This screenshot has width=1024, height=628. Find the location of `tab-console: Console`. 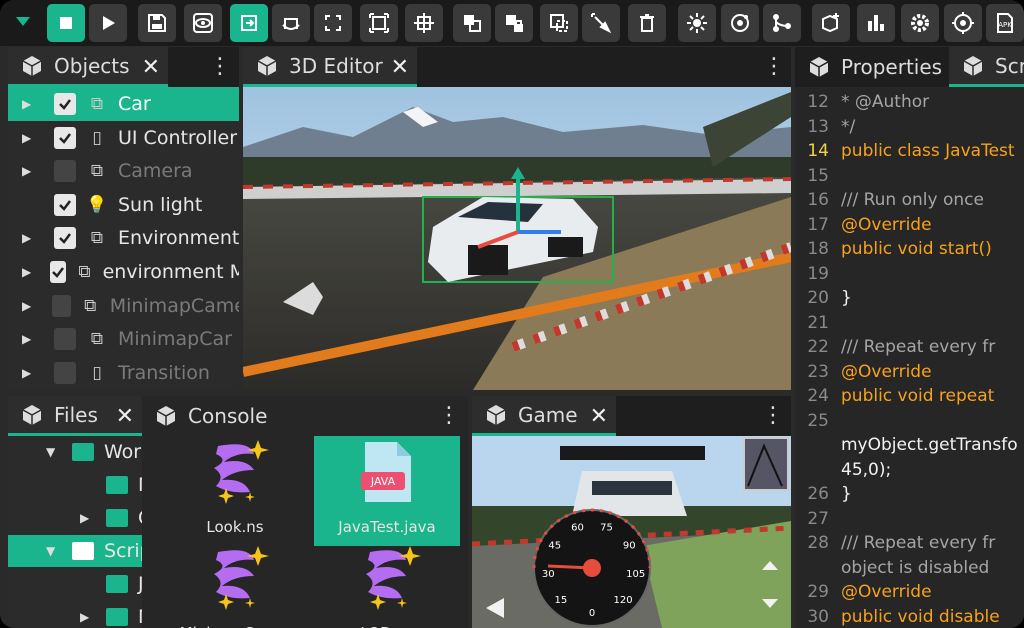

tab-console: Console is located at coordinates (209, 416).